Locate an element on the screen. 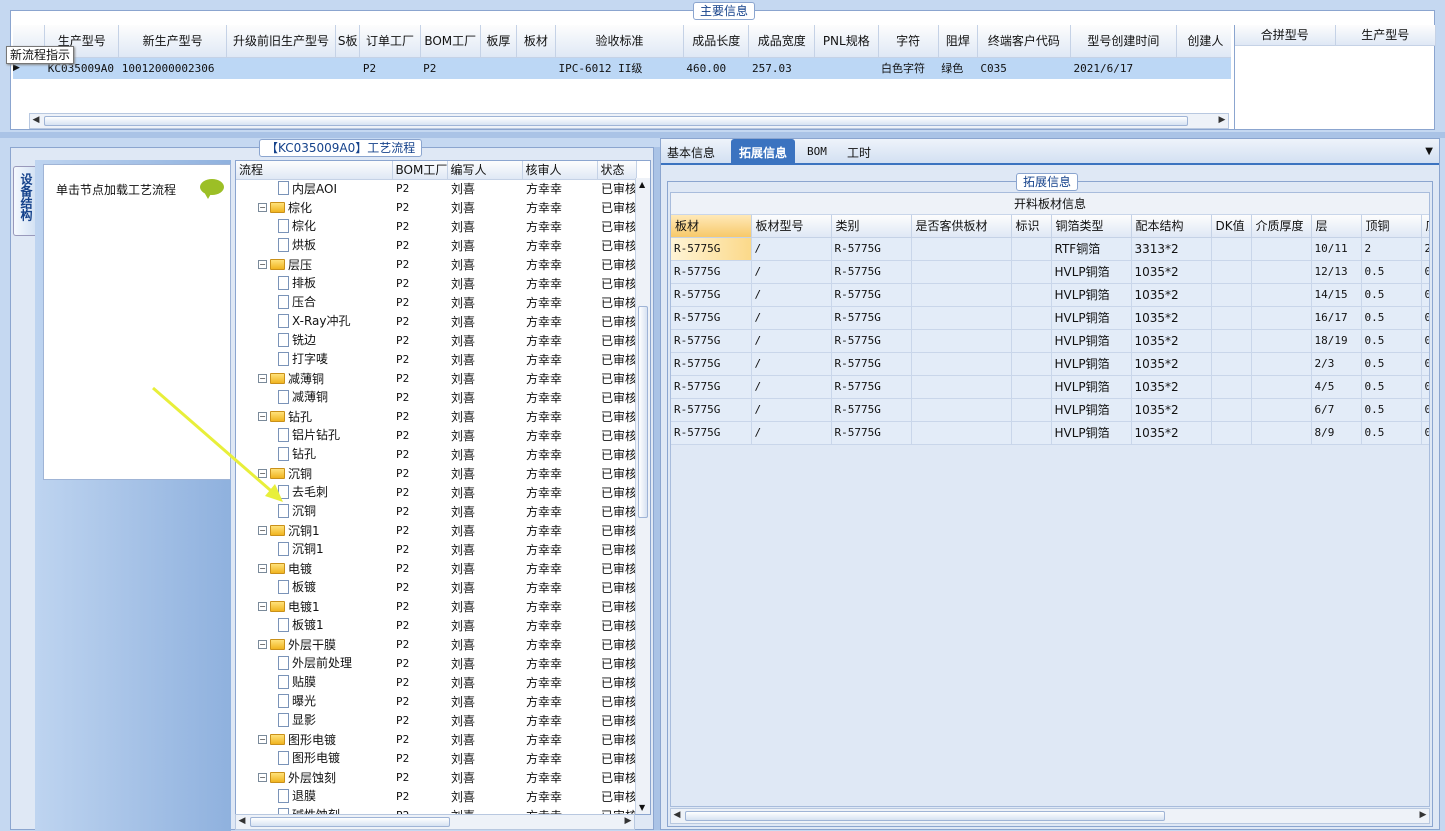 Image resolution: width=1445 pixels, height=831 pixels. material-row: R-5775G/R-5775G HVLP铜箔1035*2 2/30.50 is located at coordinates (1050, 364).